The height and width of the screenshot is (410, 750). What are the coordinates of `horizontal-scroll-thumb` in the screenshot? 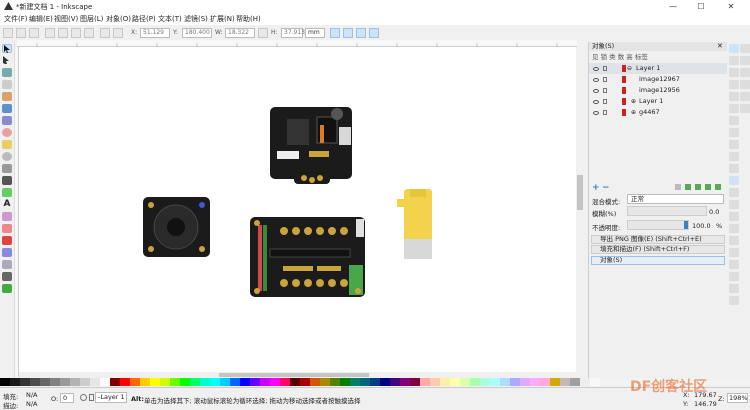 It's located at (294, 375).